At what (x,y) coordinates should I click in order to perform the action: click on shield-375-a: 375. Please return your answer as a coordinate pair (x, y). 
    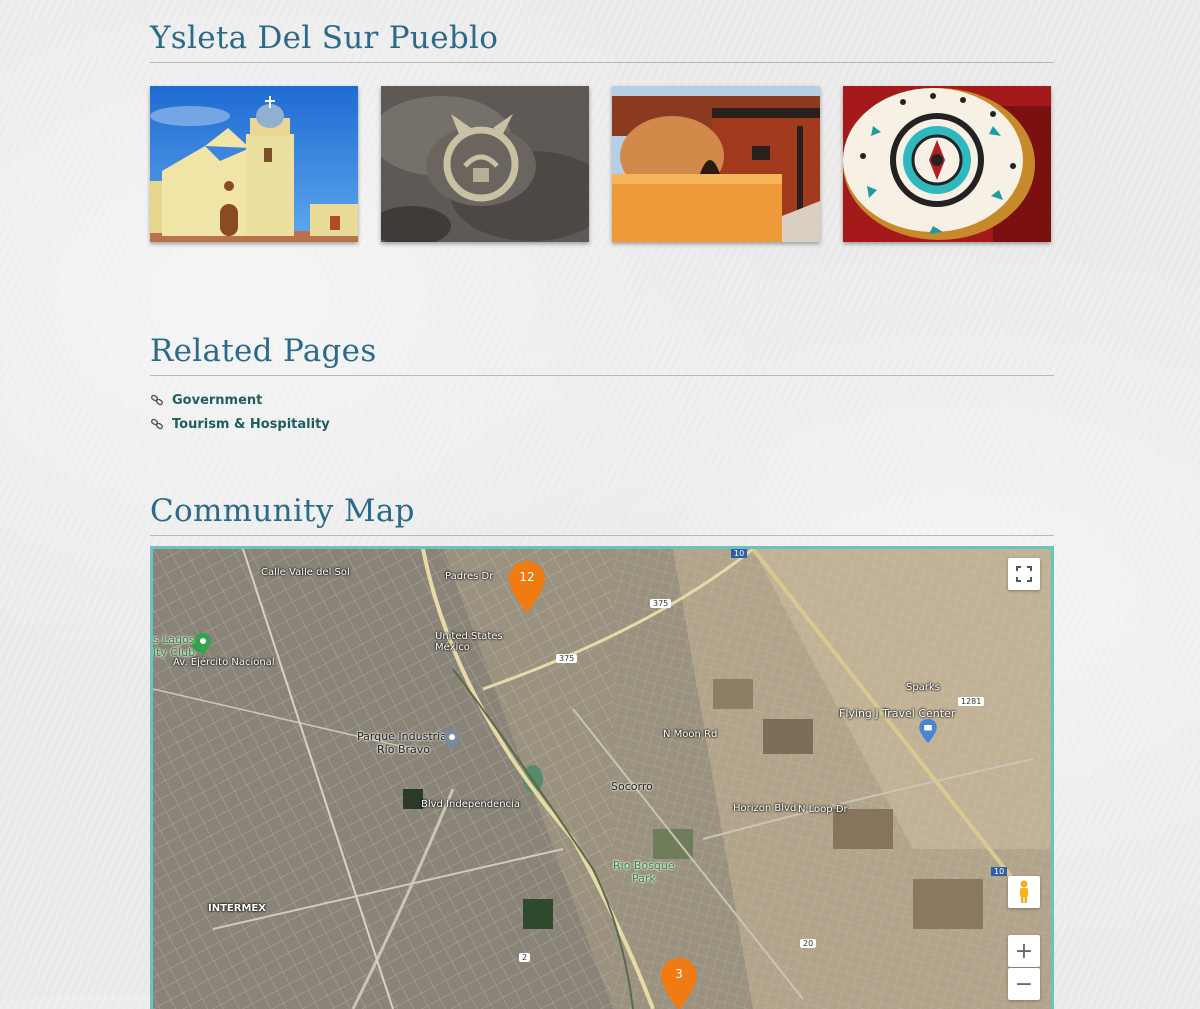
    Looking at the image, I should click on (661, 603).